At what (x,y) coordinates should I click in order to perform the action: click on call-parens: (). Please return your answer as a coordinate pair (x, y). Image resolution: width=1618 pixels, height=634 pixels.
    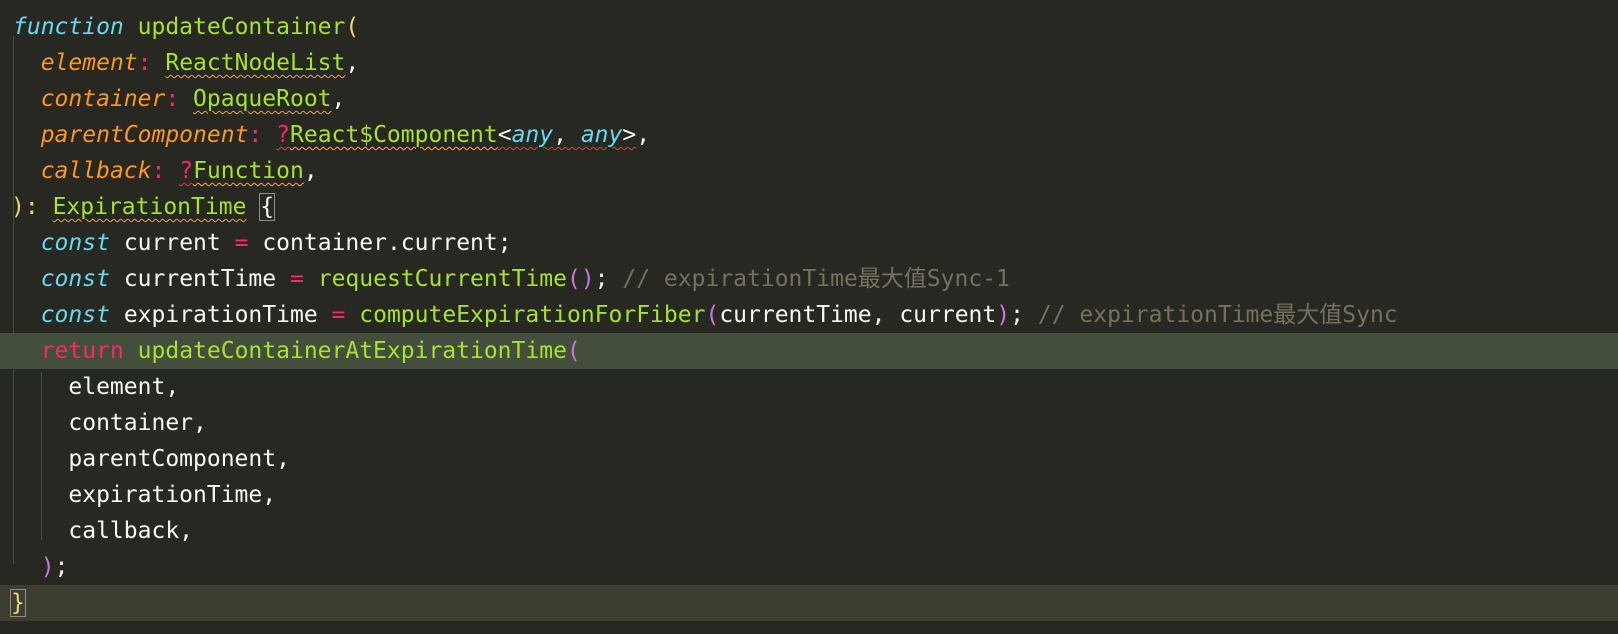
    Looking at the image, I should click on (580, 279).